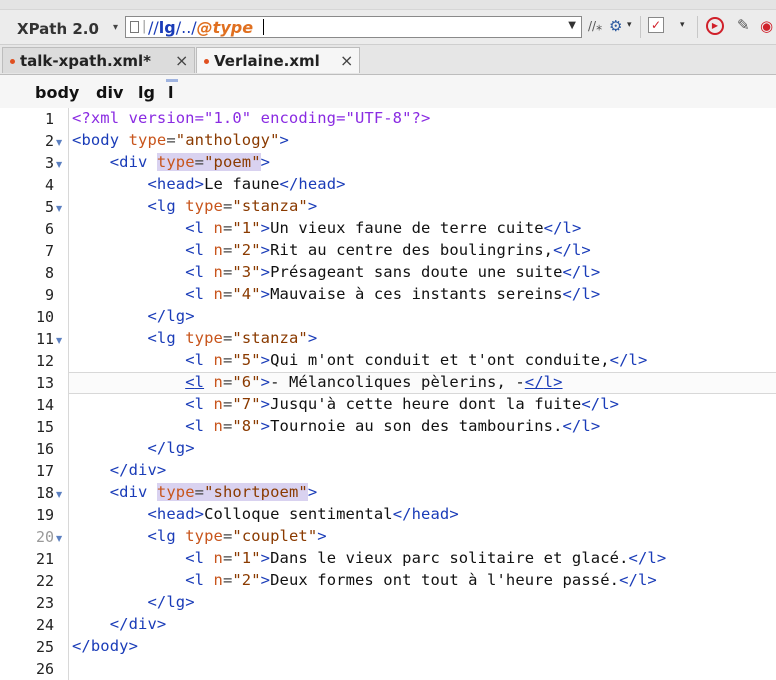 The image size is (776, 680). Describe the element at coordinates (388, 60) in the screenshot. I see `editor-tab-bar: talk-xpath.xml* × Verlaine.xml ×` at that location.